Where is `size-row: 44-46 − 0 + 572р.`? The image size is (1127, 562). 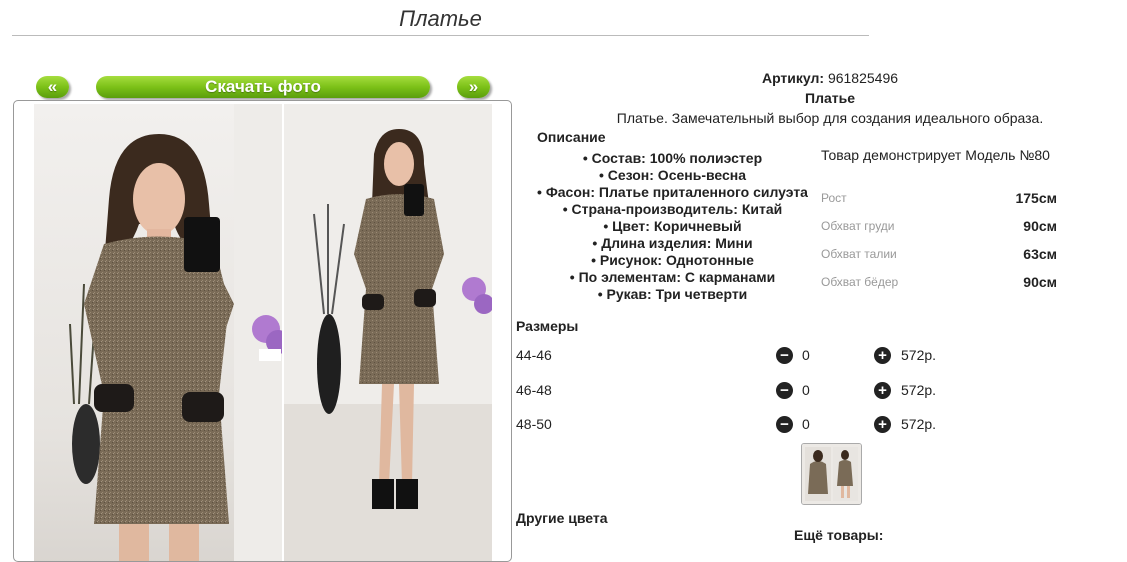 size-row: 44-46 − 0 + 572р. is located at coordinates (736, 357).